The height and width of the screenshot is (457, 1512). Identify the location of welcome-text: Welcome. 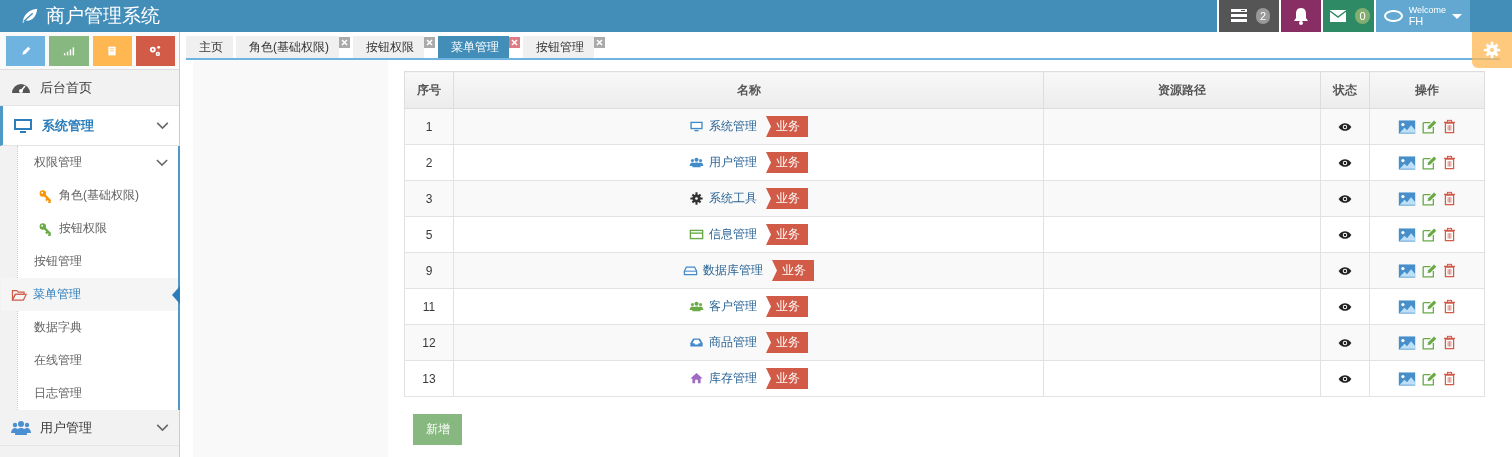
(1427, 10).